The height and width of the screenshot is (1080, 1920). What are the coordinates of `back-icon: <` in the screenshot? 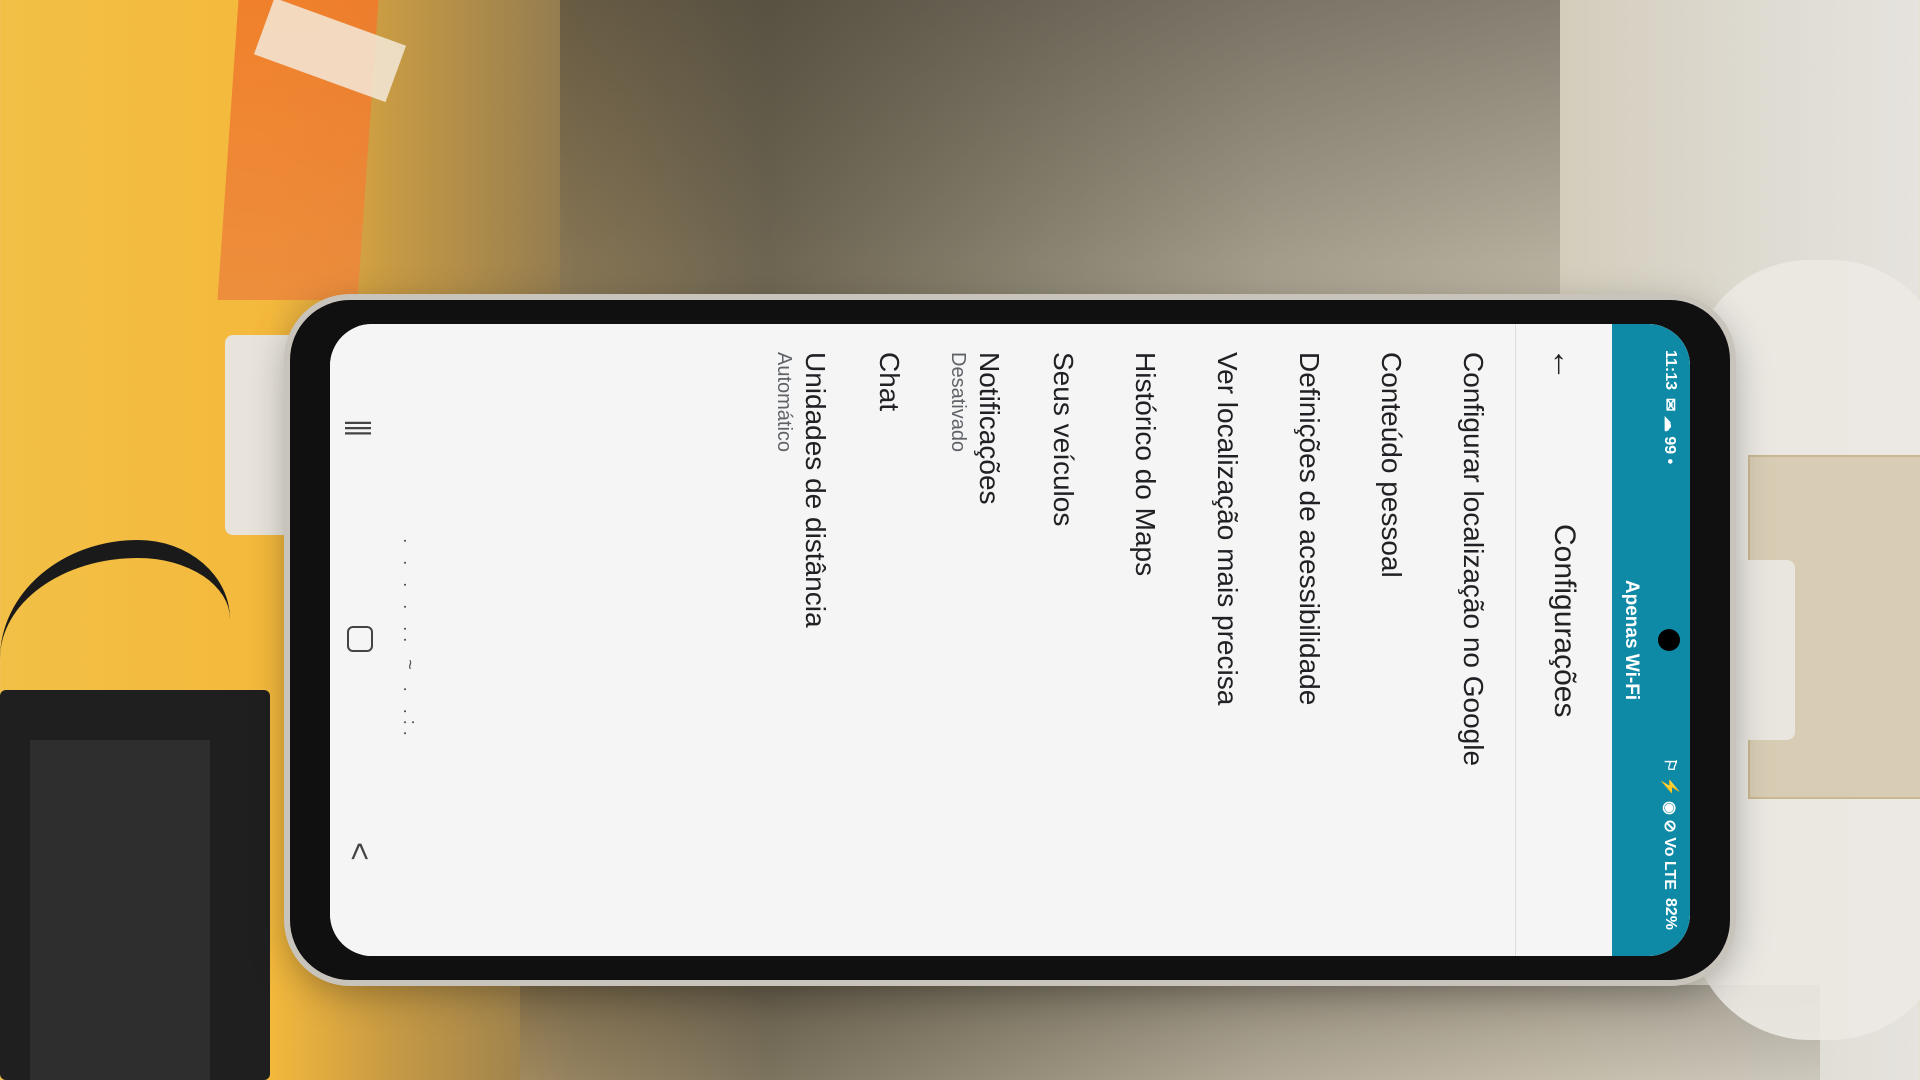 It's located at (360, 851).